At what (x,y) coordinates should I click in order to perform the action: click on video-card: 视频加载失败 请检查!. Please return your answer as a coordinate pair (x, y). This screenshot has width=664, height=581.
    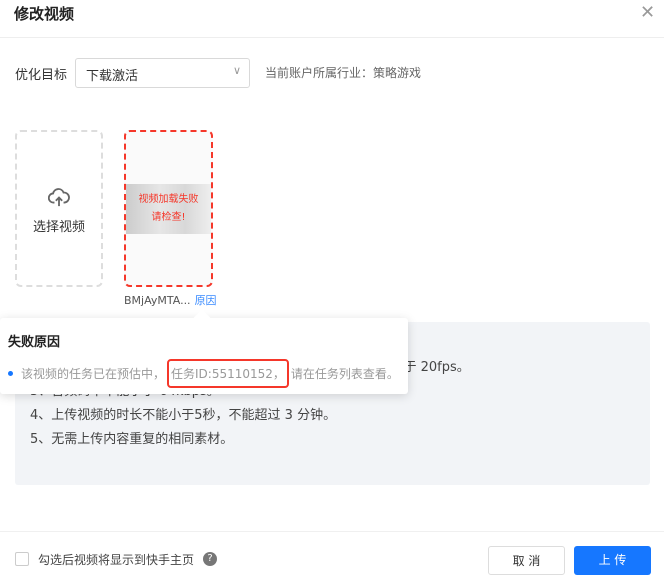
    Looking at the image, I should click on (168, 208).